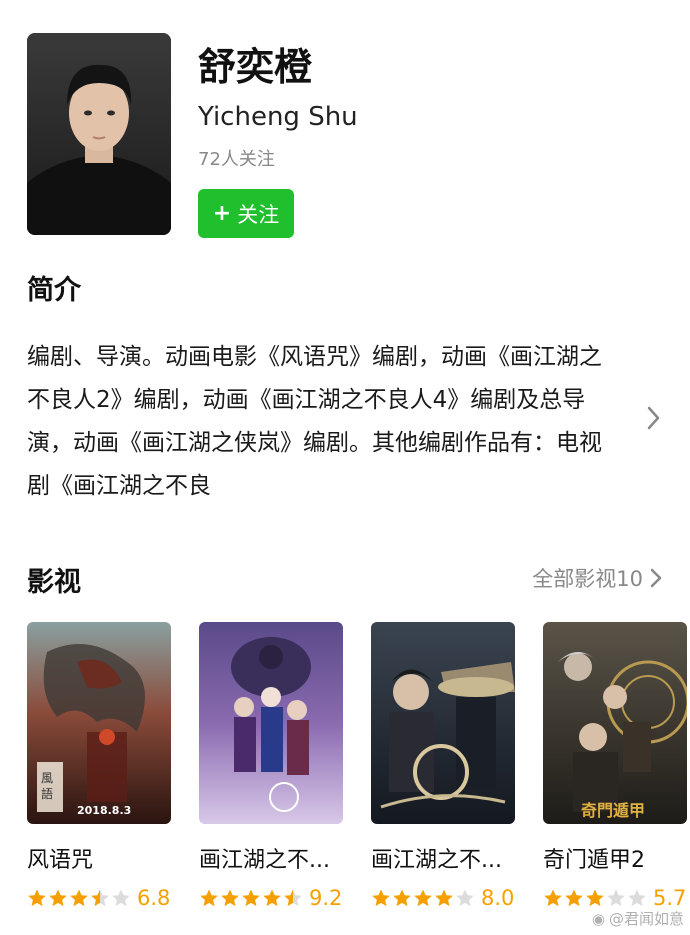 The image size is (690, 935). I want to click on rating-row: 8.0, so click(443, 898).